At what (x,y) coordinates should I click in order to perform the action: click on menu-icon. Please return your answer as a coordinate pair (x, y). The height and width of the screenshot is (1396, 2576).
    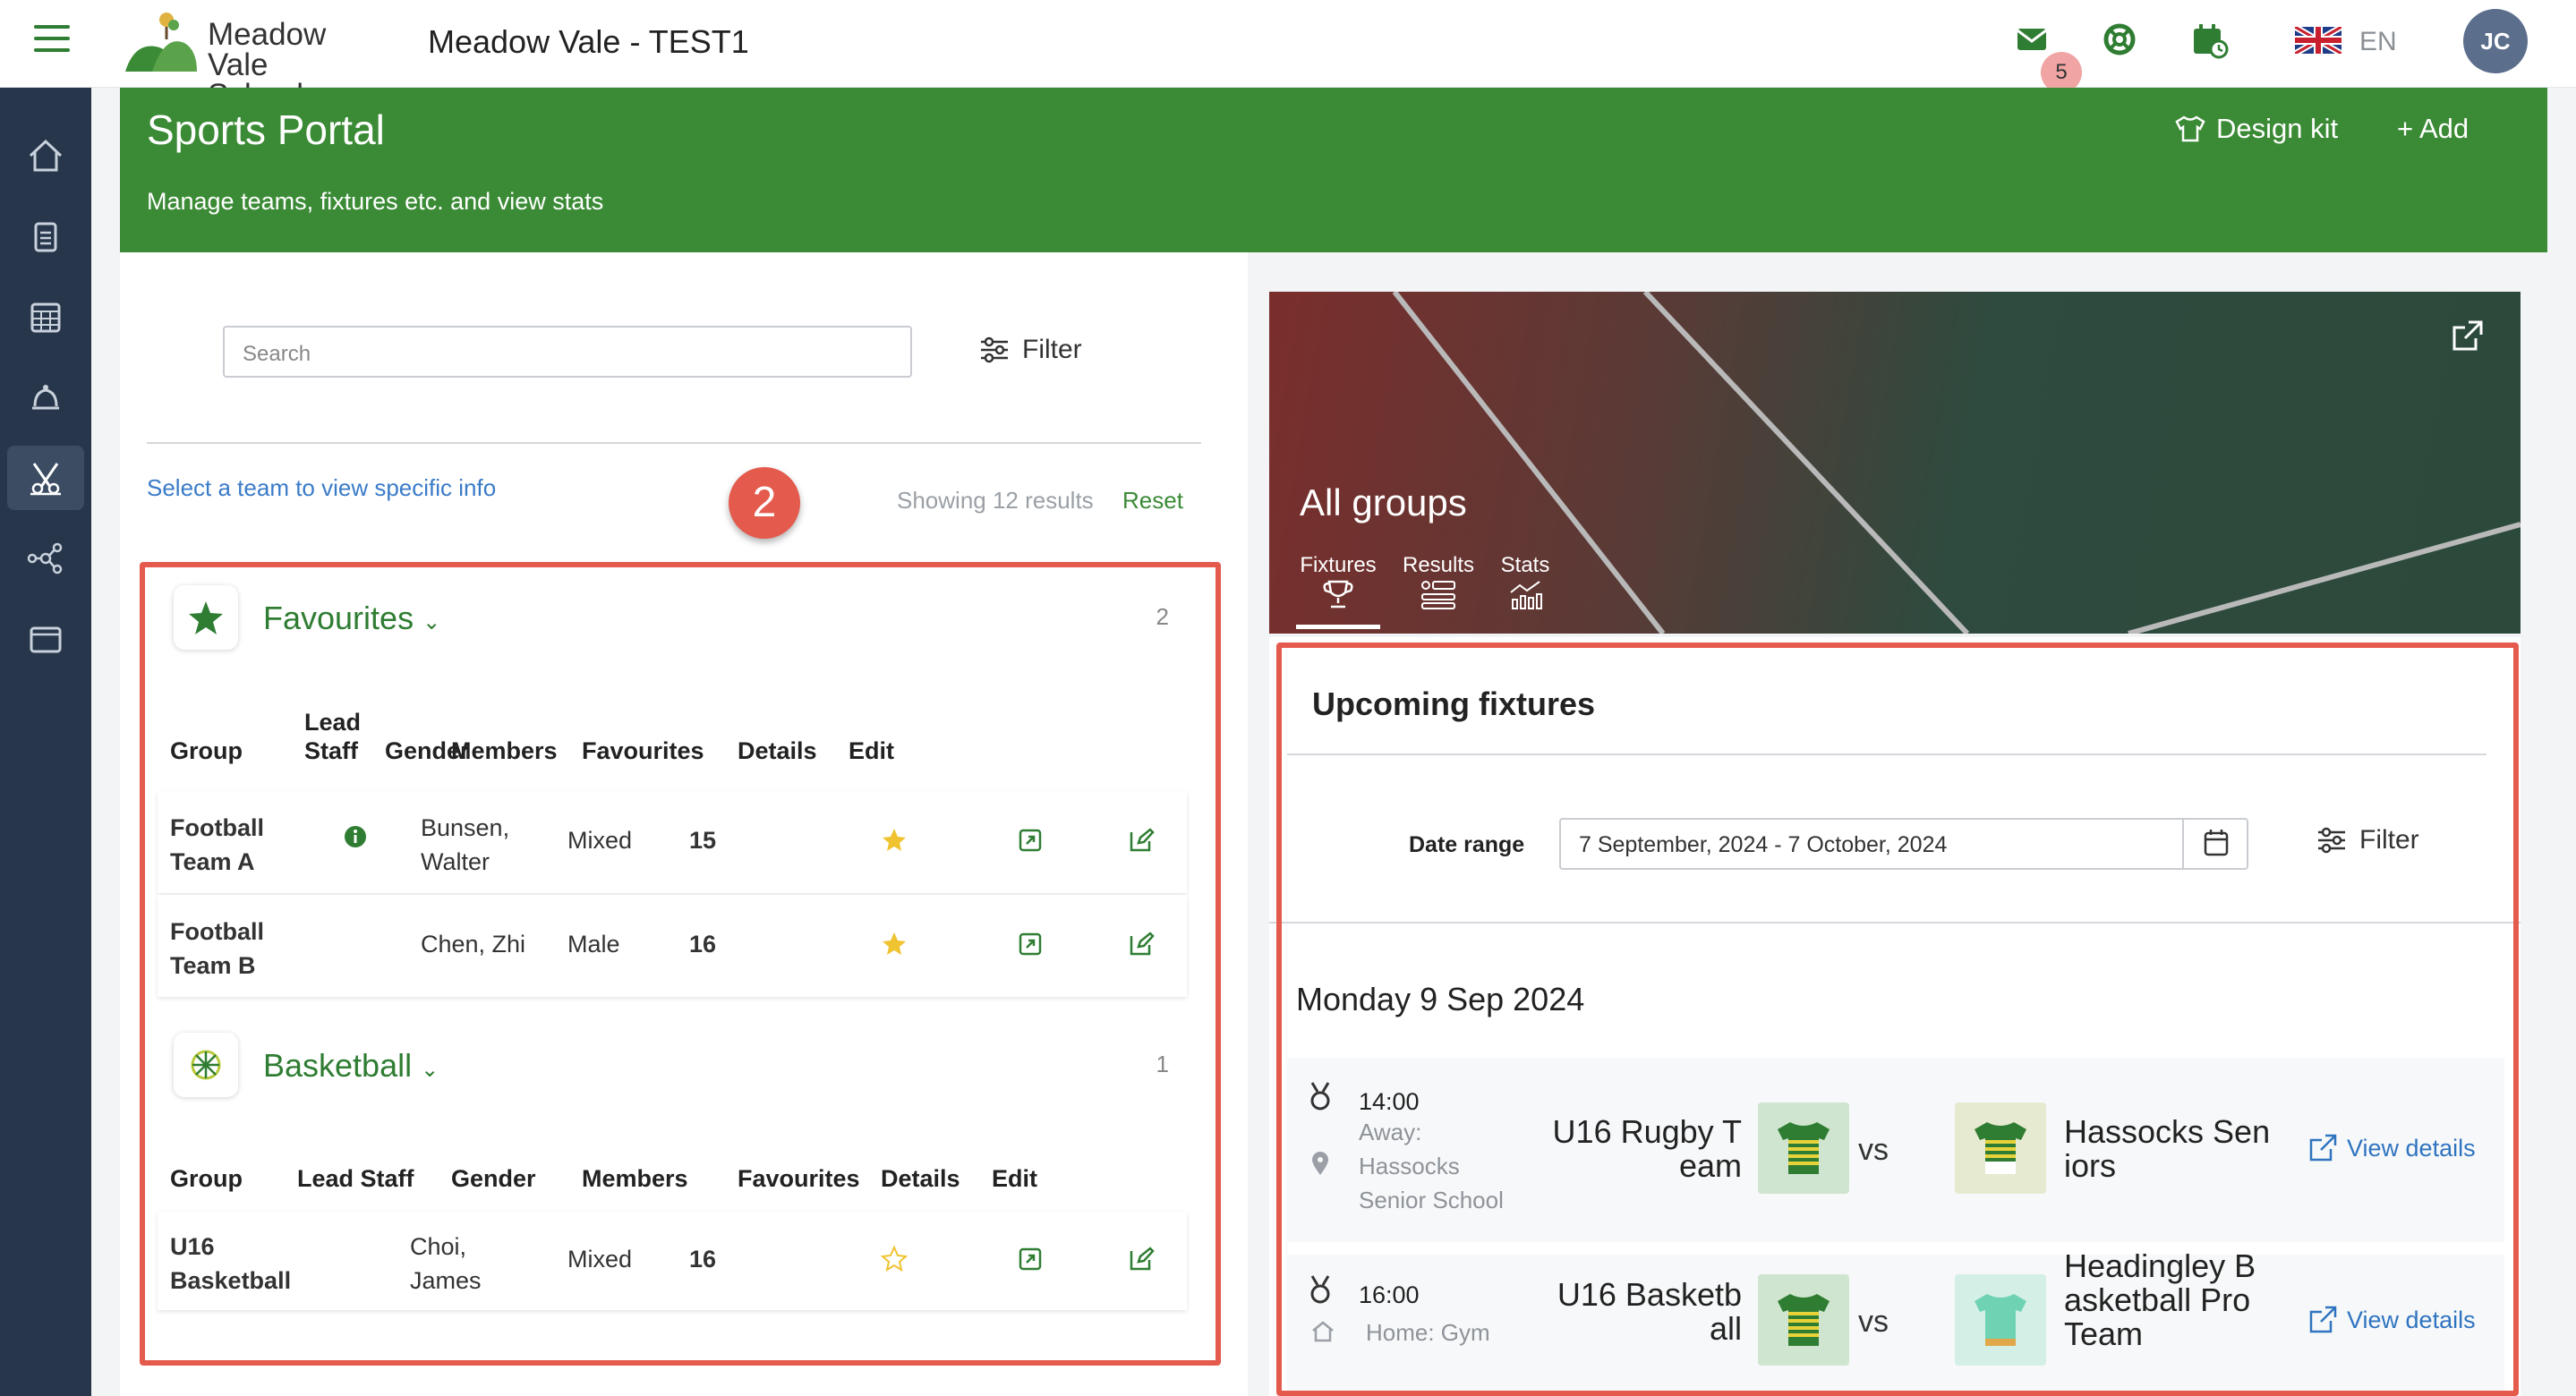
    Looking at the image, I should click on (52, 40).